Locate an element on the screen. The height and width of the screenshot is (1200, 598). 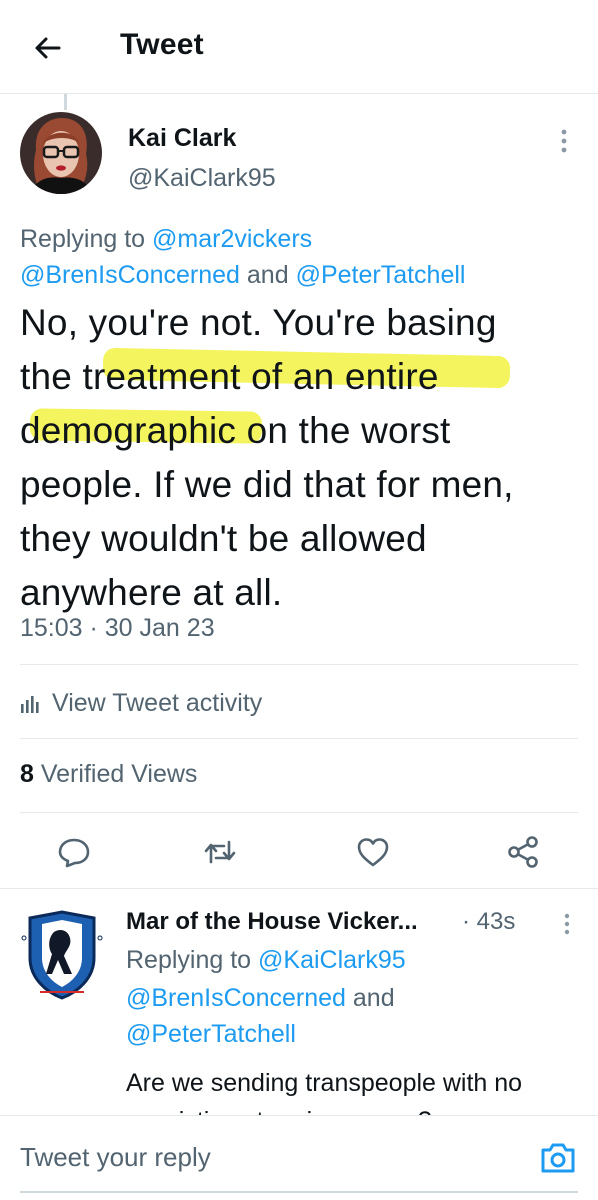
share-button is located at coordinates (523, 852).